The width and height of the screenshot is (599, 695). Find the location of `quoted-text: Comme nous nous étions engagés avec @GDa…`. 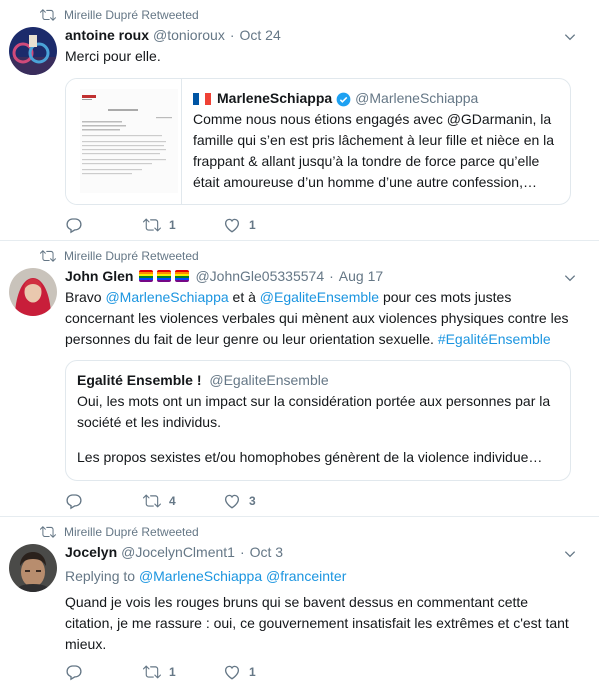

quoted-text: Comme nous nous étions engagés avec @GDa… is located at coordinates (374, 150).